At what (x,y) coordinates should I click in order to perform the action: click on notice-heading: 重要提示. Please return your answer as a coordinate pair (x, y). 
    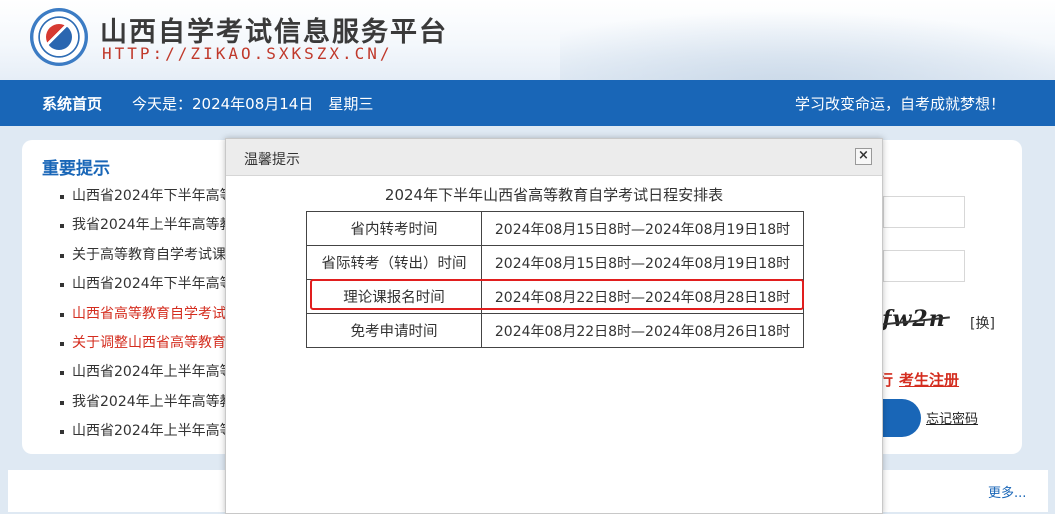
    Looking at the image, I should click on (76, 169).